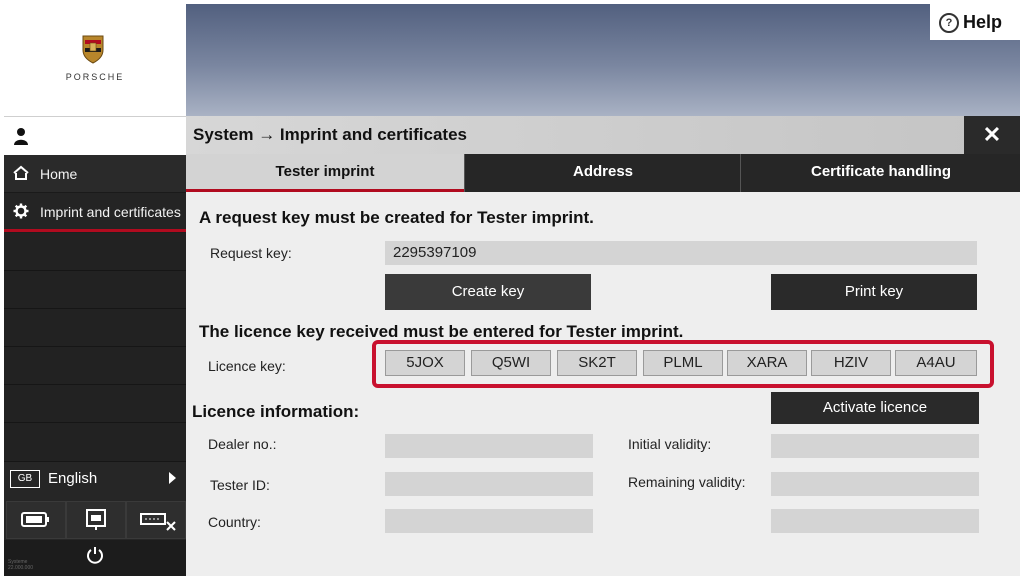 The width and height of the screenshot is (1024, 579). Describe the element at coordinates (670, 444) in the screenshot. I see `initial-validity-label: Initial validity:` at that location.